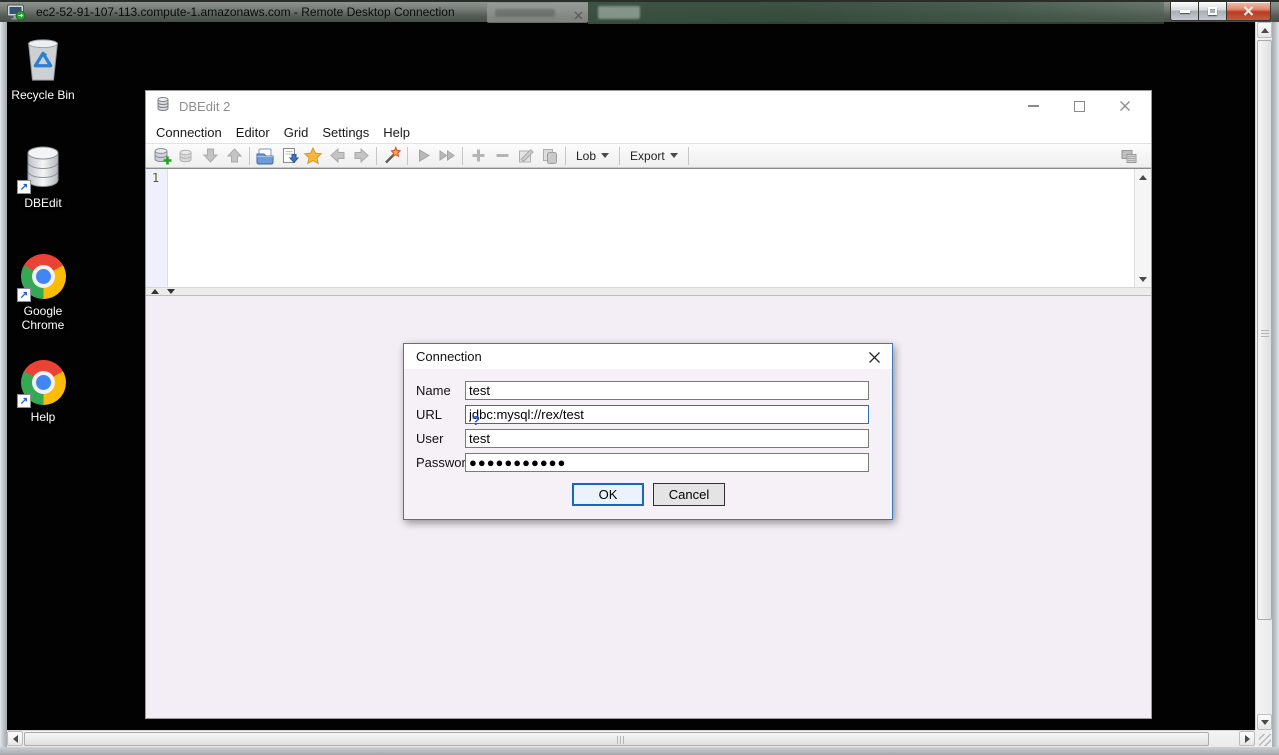  I want to click on duplicate-row-button, so click(550, 156).